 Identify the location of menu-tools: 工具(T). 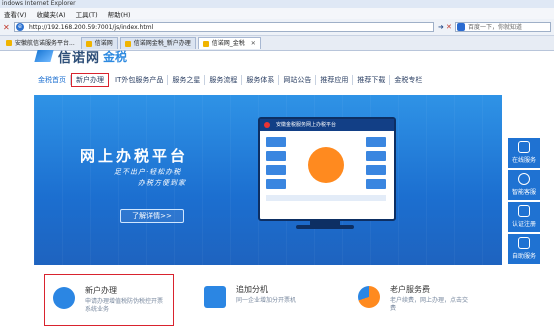
(87, 14).